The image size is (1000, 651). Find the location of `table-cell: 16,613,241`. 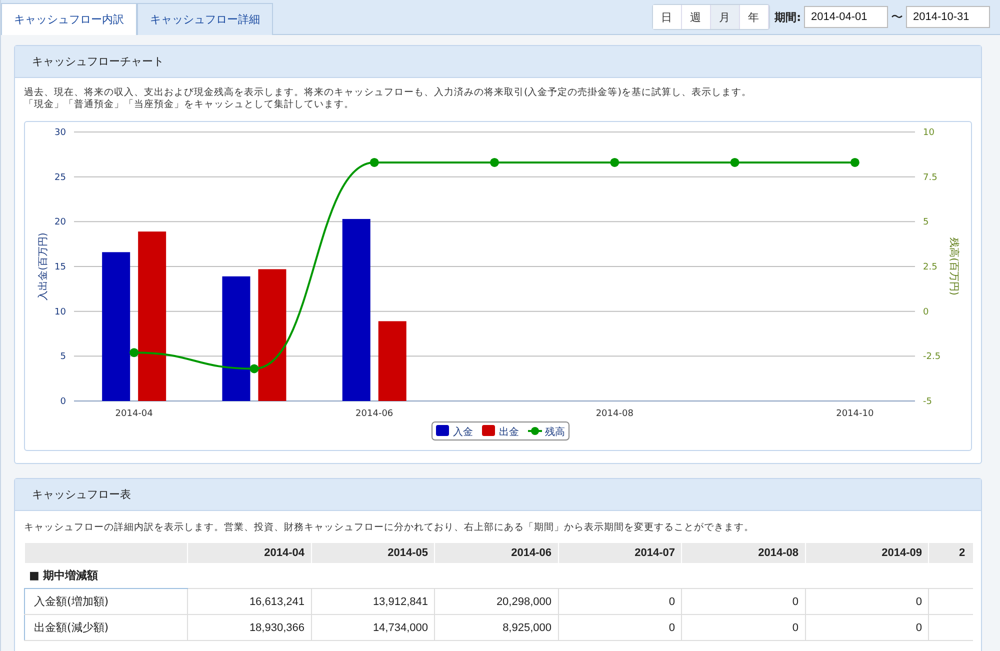

table-cell: 16,613,241 is located at coordinates (249, 601).